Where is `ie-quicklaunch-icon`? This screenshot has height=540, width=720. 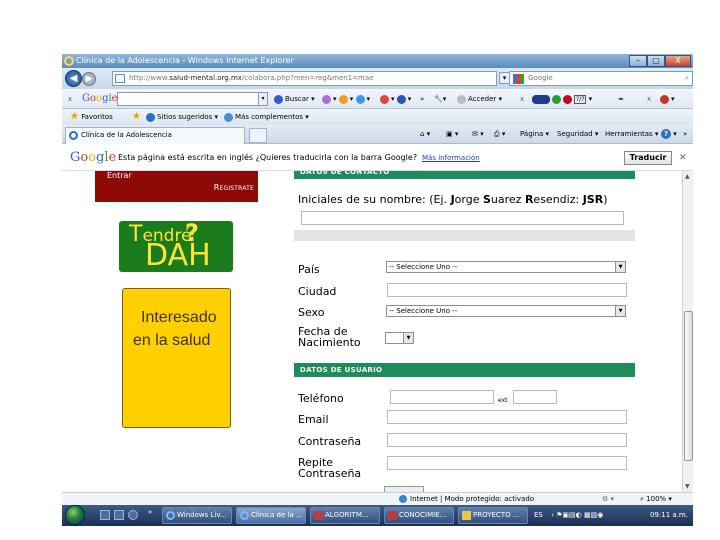
ie-quicklaunch-icon is located at coordinates (133, 515).